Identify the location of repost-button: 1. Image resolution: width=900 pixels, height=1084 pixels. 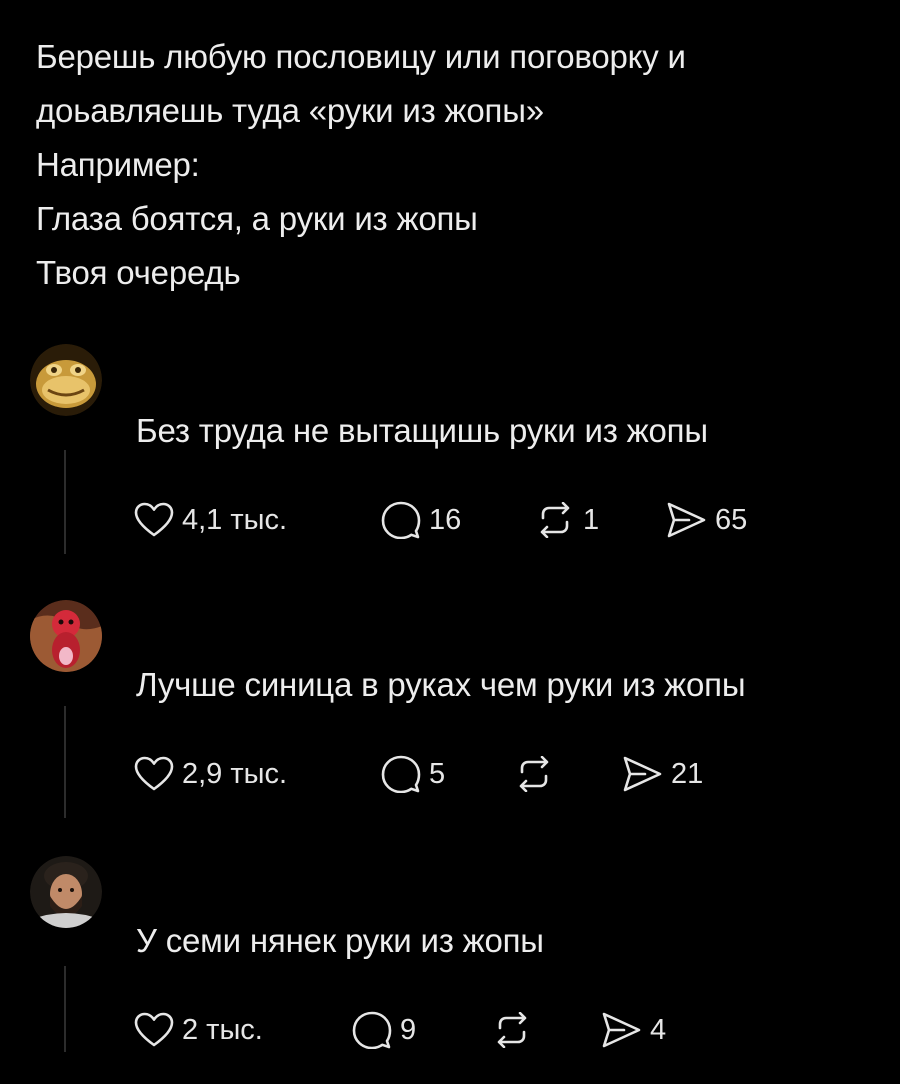
(600, 520).